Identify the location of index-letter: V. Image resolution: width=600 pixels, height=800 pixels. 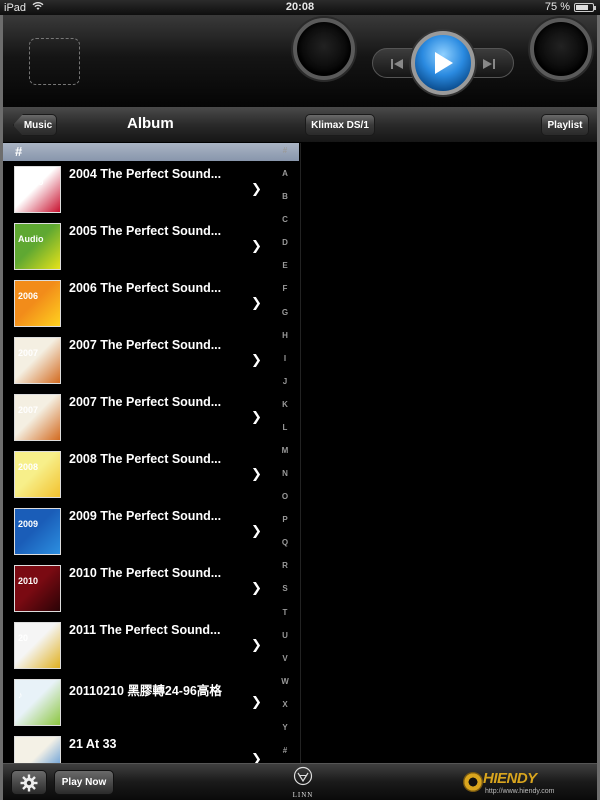
(285, 658).